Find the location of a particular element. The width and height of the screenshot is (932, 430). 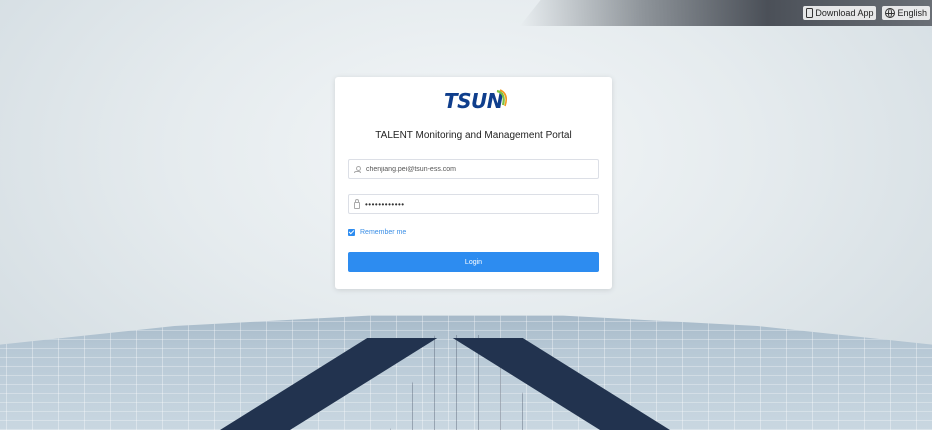

password-field is located at coordinates (473, 204).